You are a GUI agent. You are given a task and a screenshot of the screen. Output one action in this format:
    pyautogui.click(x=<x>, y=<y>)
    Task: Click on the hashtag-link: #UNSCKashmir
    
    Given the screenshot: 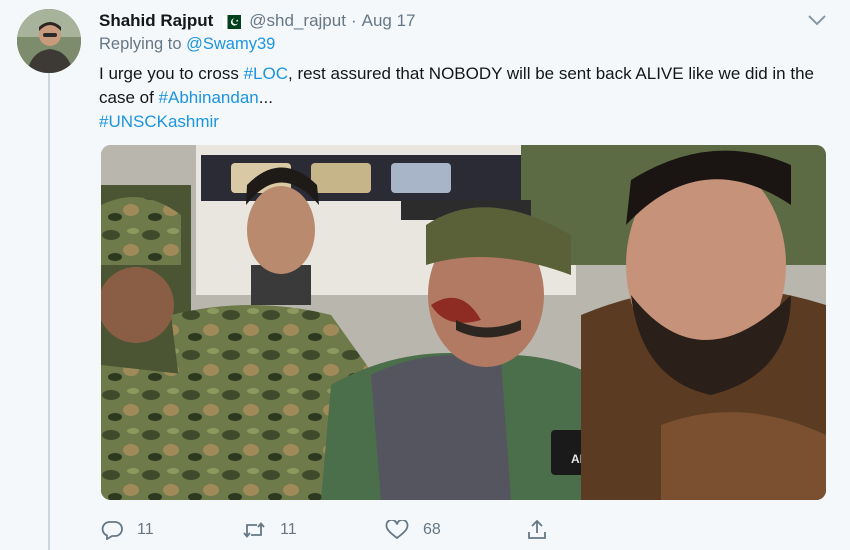 What is the action you would take?
    pyautogui.click(x=159, y=121)
    